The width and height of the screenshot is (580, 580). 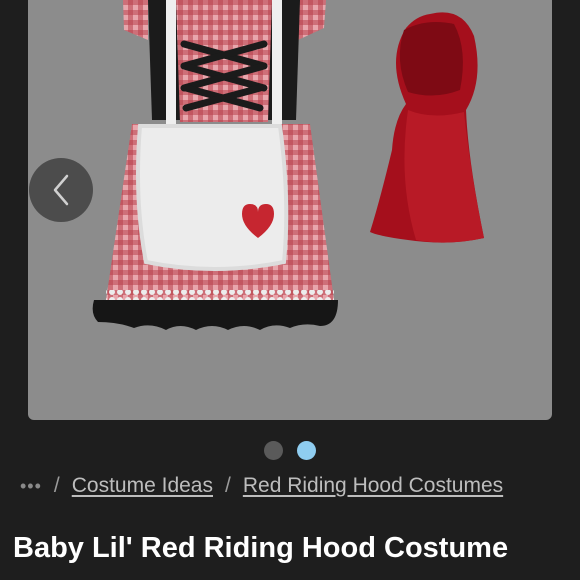 I want to click on breadcrumb-ellipsis: •••, so click(x=31, y=486).